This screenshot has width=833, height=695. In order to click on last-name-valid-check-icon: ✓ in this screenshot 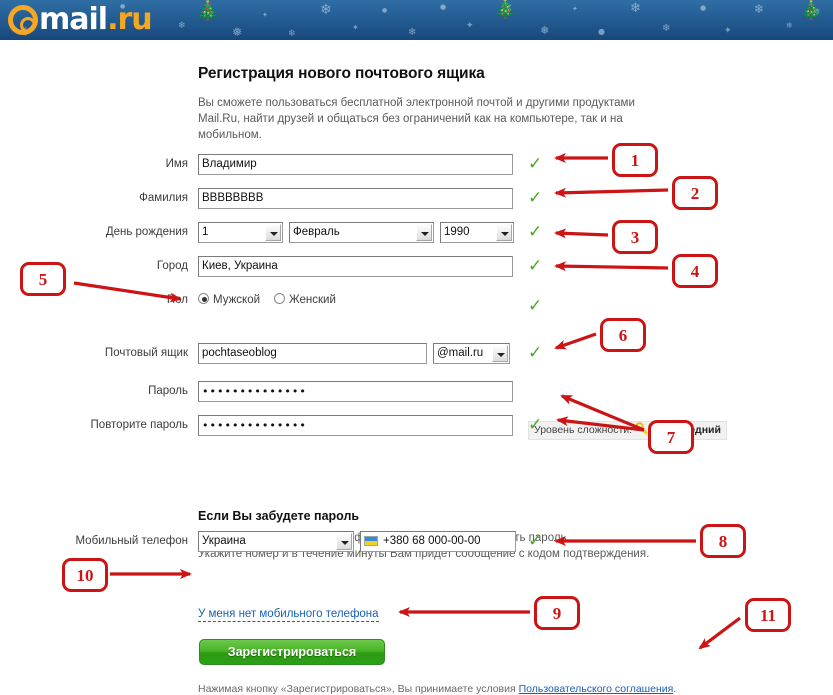, I will do `click(535, 198)`.